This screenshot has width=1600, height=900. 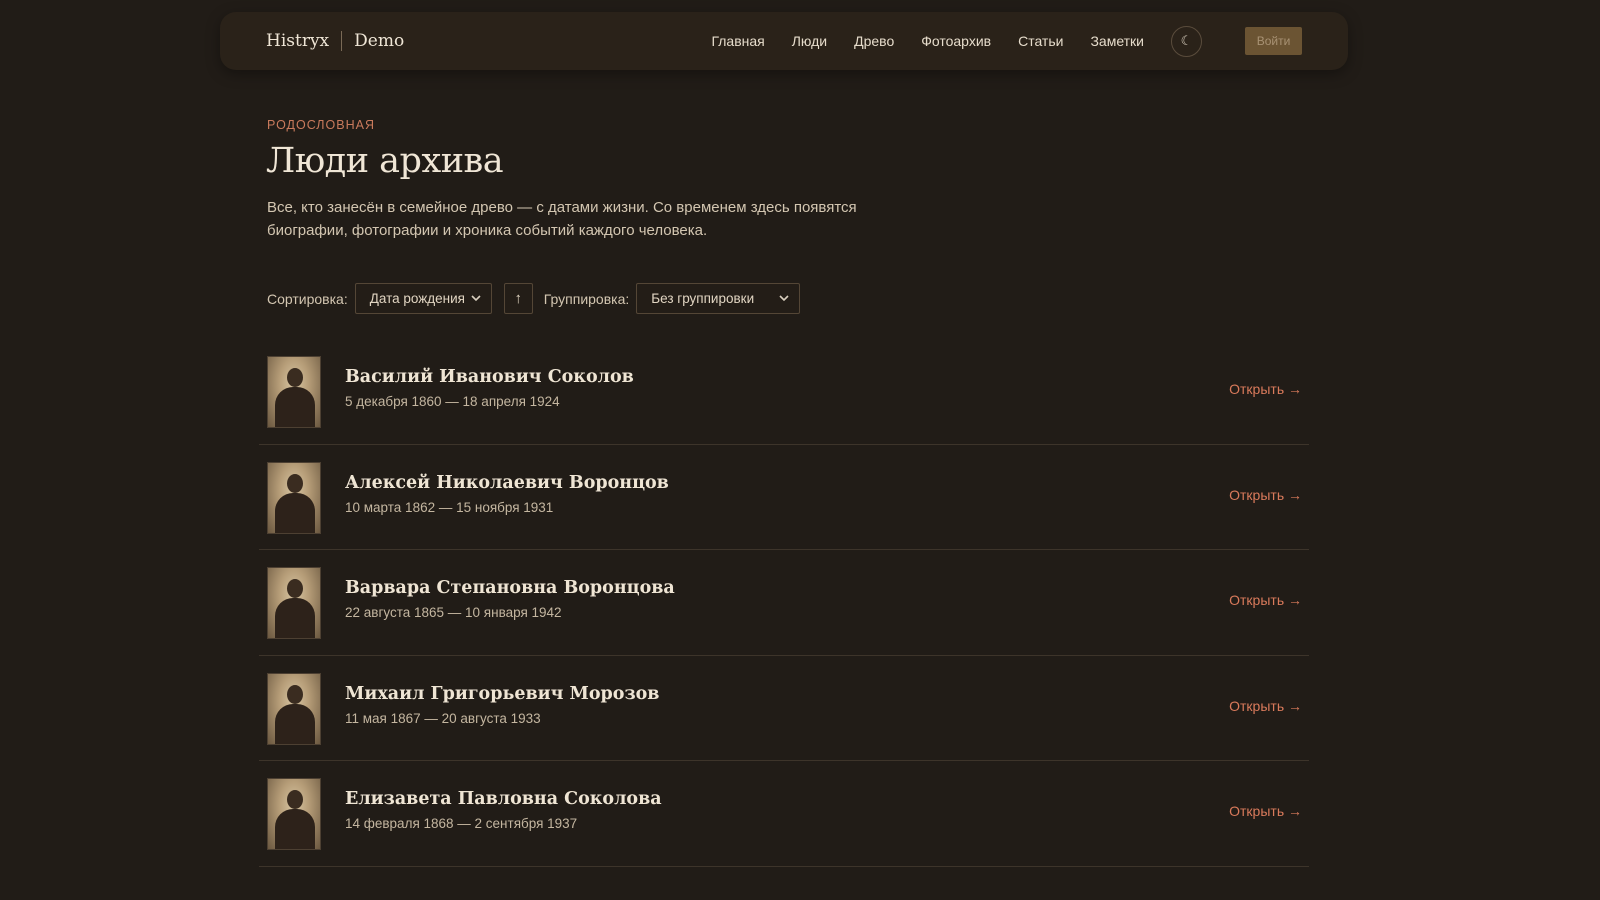 I want to click on person-dates: 10 марта 1862 — 15 ноября 1931, so click(x=449, y=507).